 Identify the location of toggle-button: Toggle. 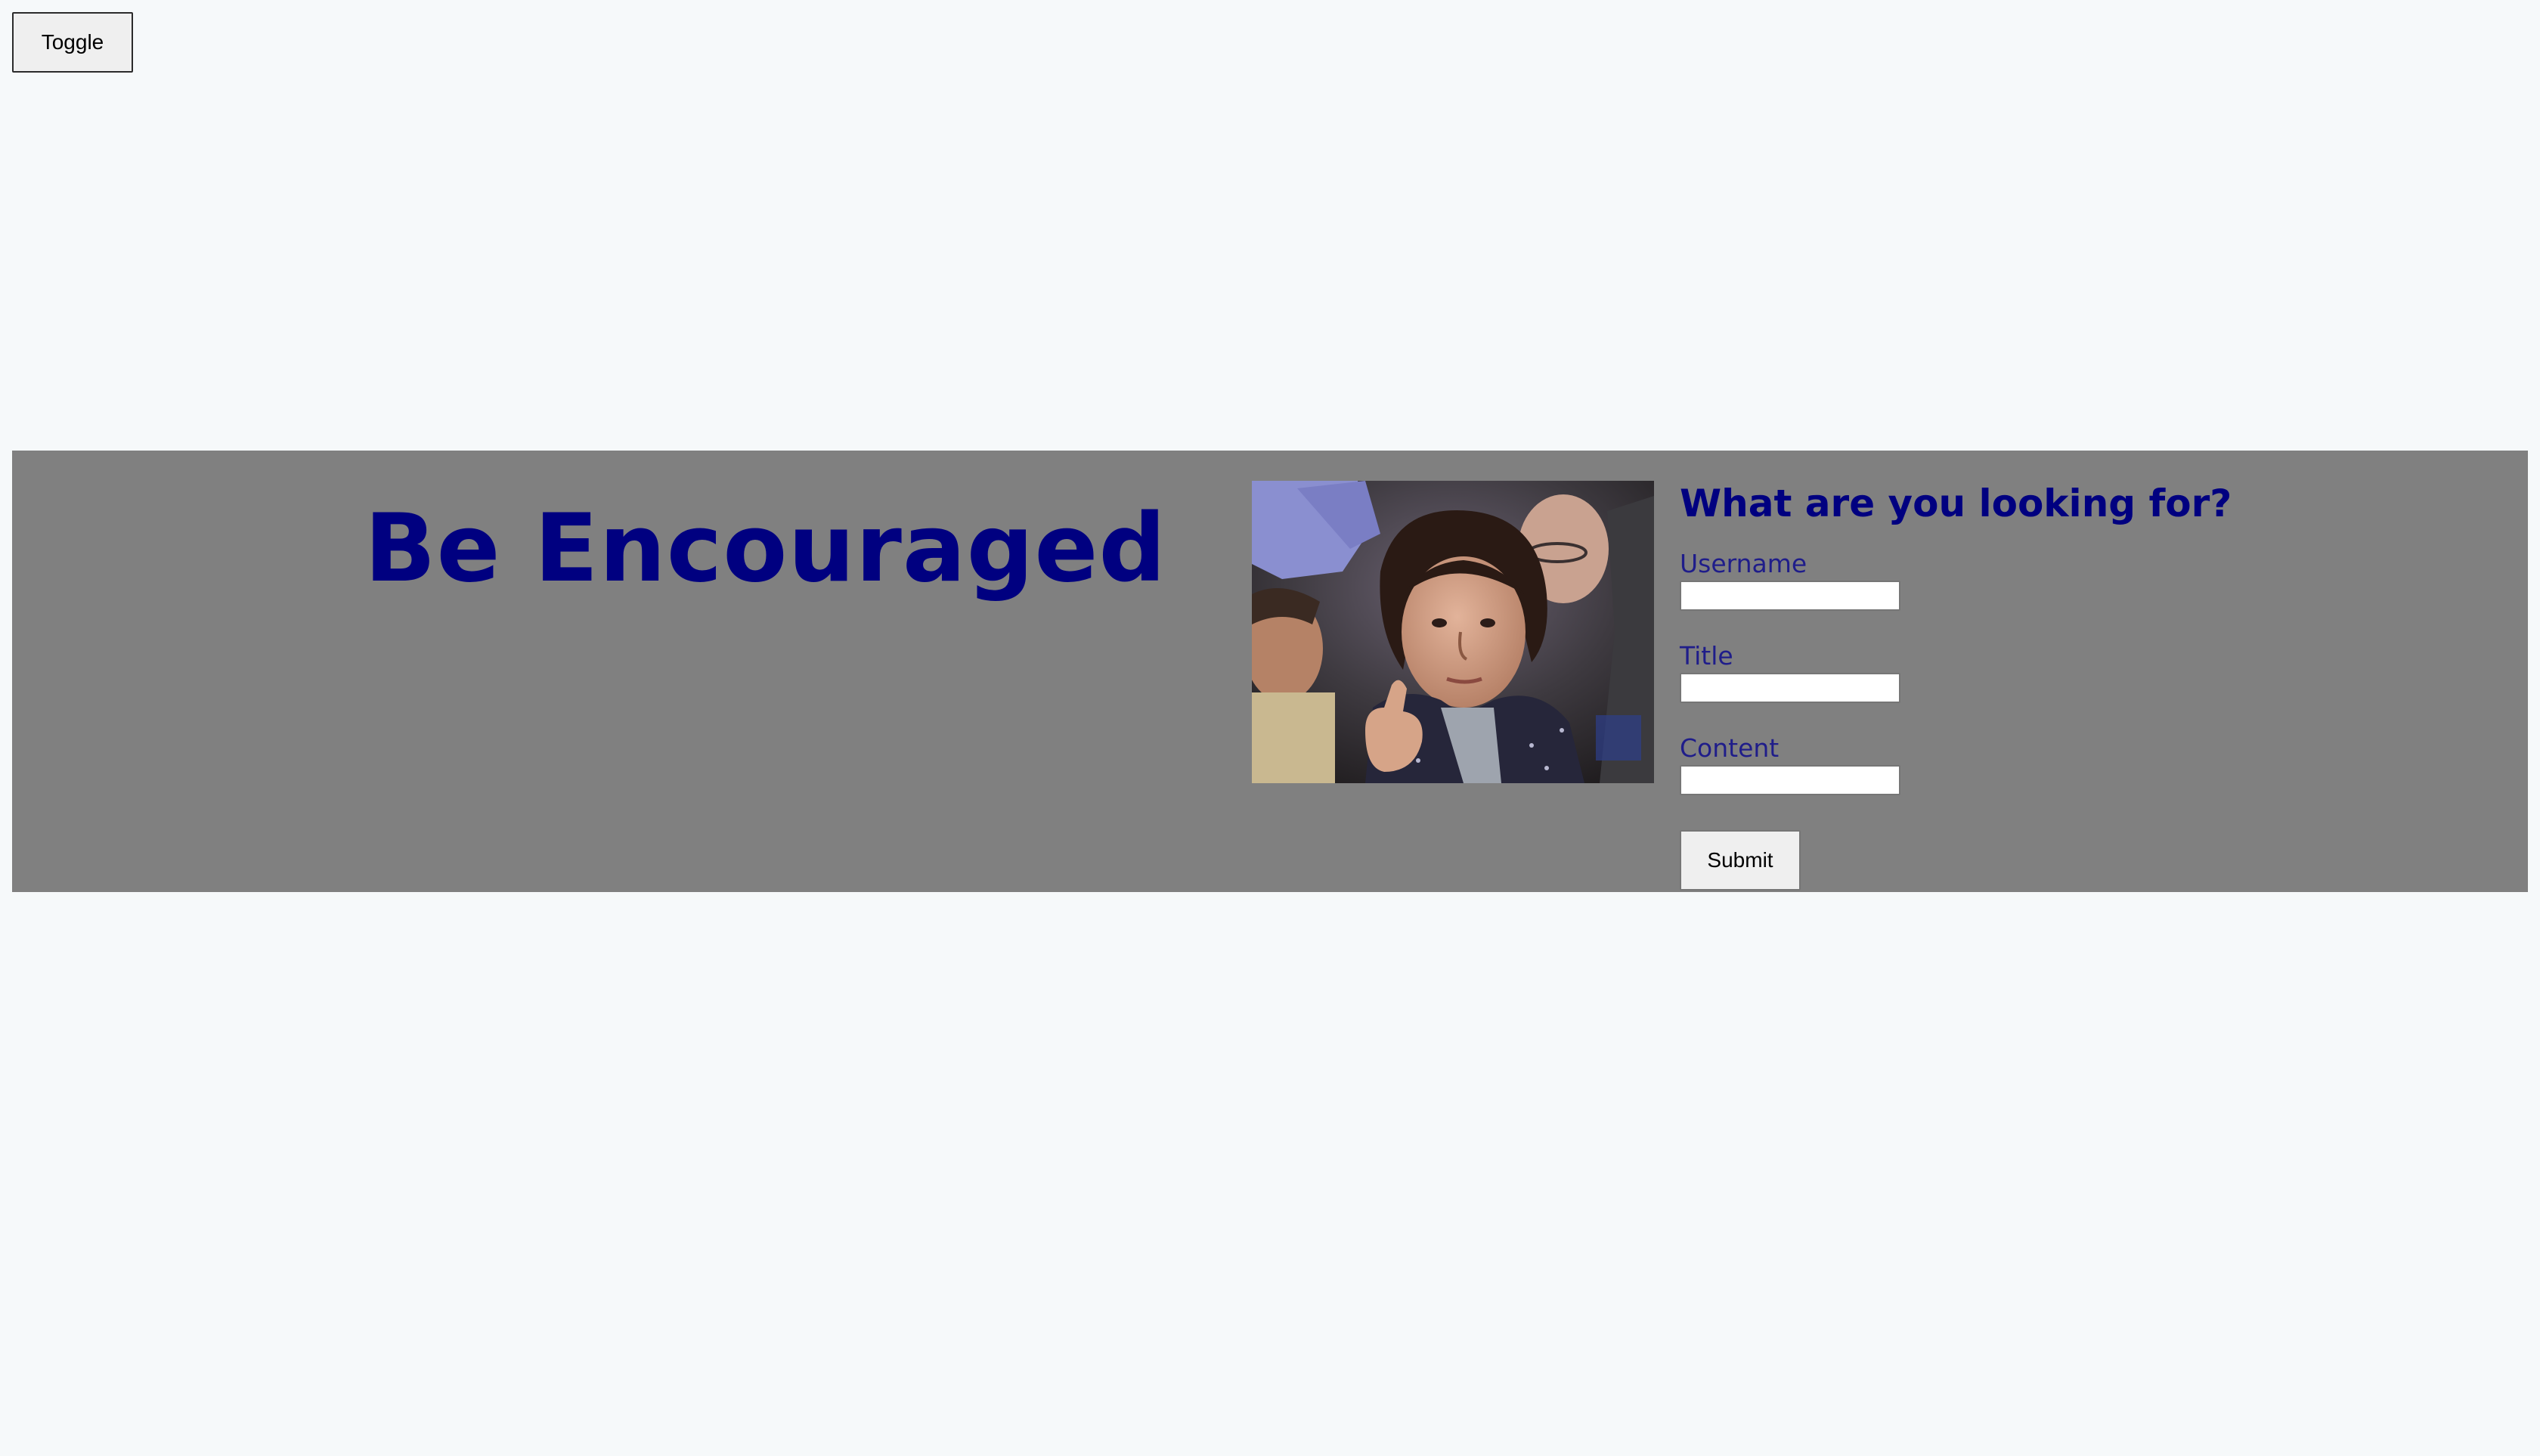
(72, 42).